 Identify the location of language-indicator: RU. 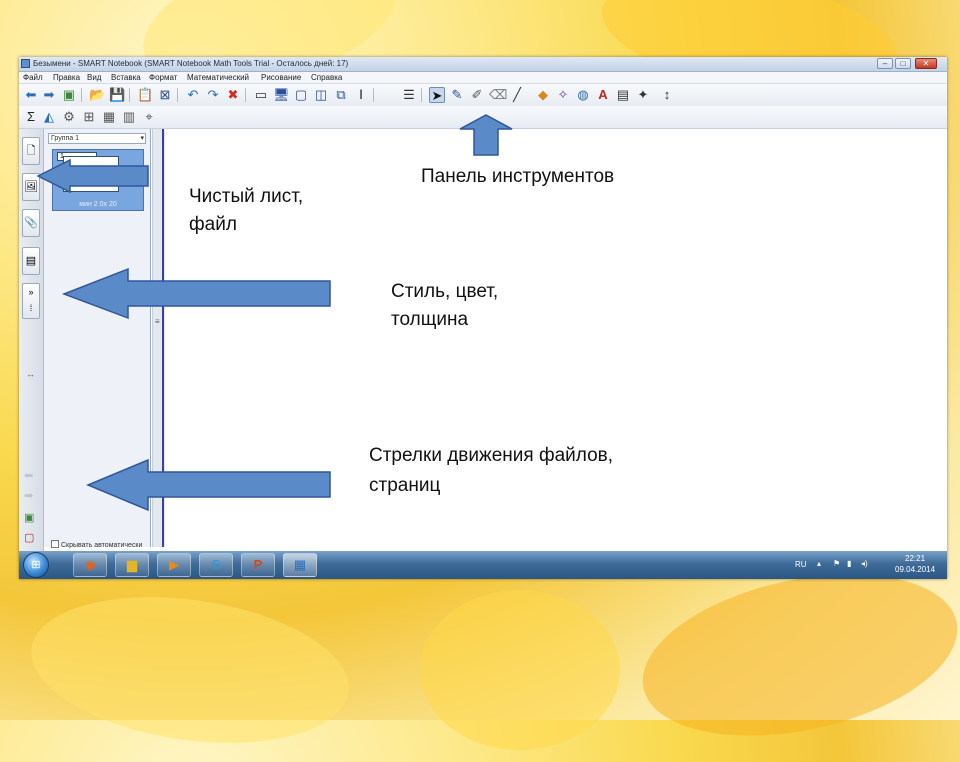
(801, 564).